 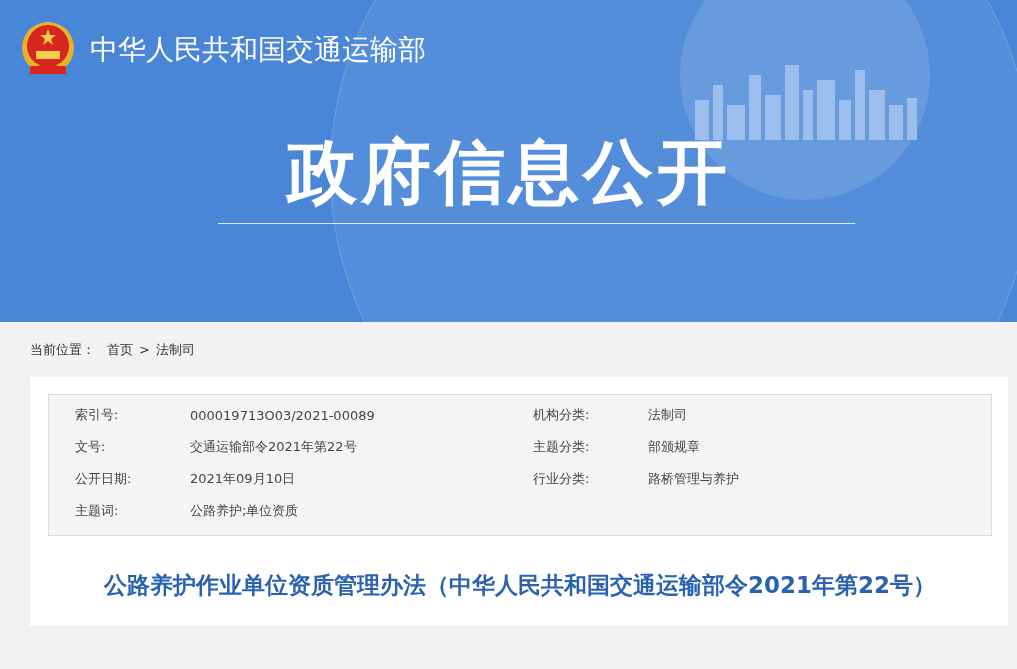 What do you see at coordinates (91, 447) in the screenshot?
I see `meta-label: 文号:` at bounding box center [91, 447].